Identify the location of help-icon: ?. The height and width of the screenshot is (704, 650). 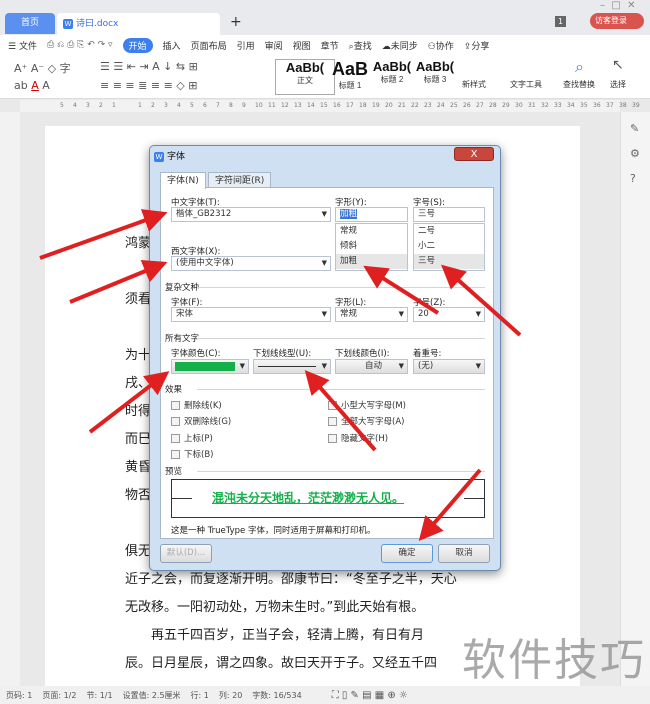
(633, 178).